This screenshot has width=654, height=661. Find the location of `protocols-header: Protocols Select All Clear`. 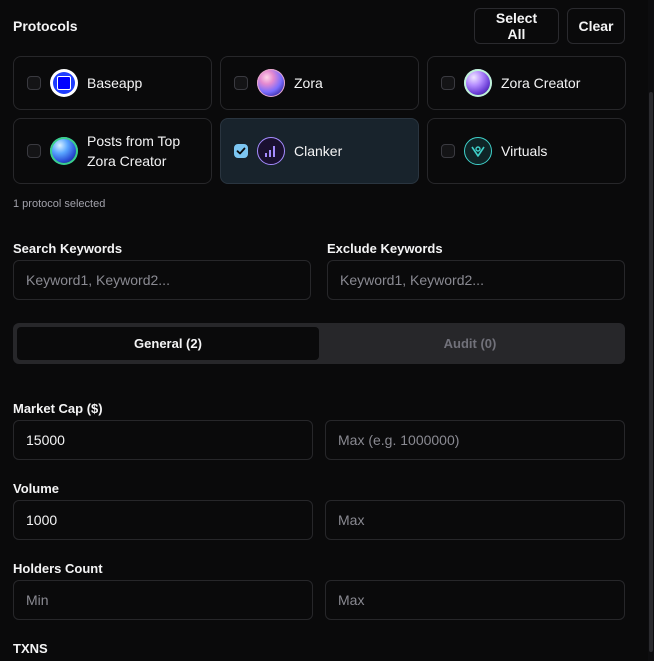

protocols-header: Protocols Select All Clear is located at coordinates (319, 26).